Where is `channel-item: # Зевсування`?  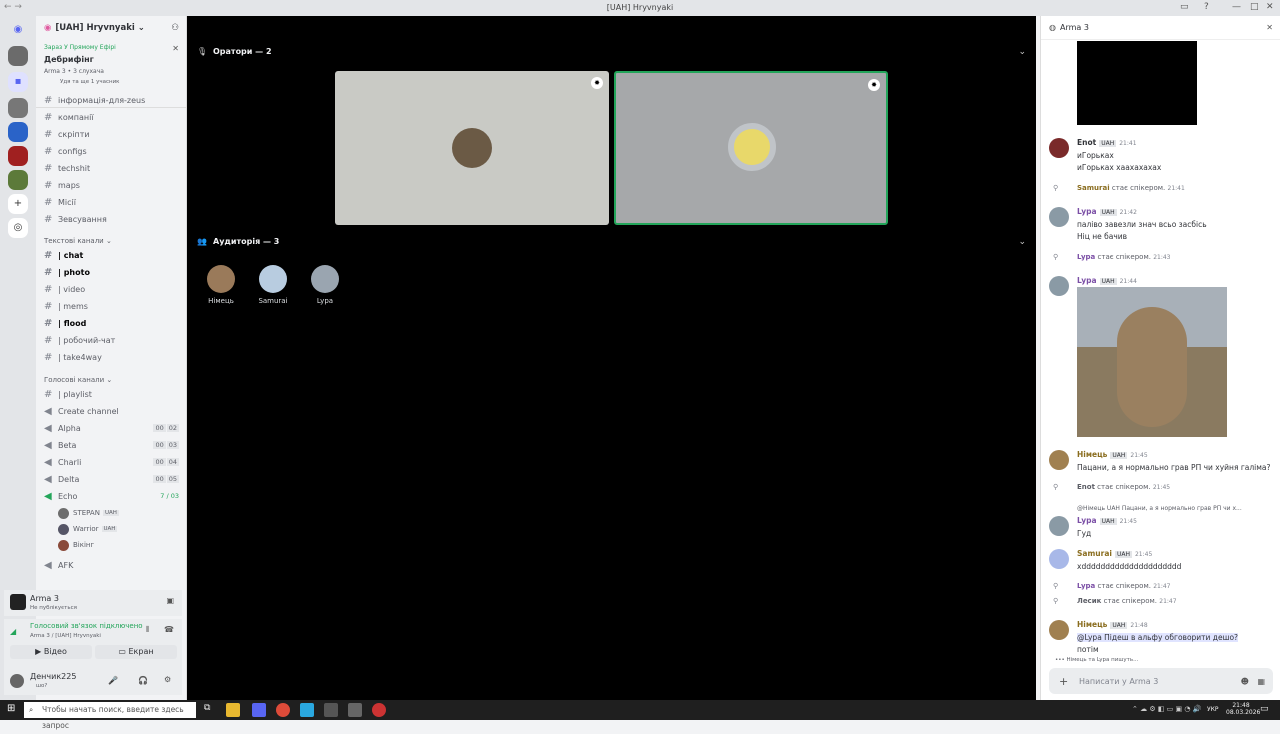 channel-item: # Зевсування is located at coordinates (111, 219).